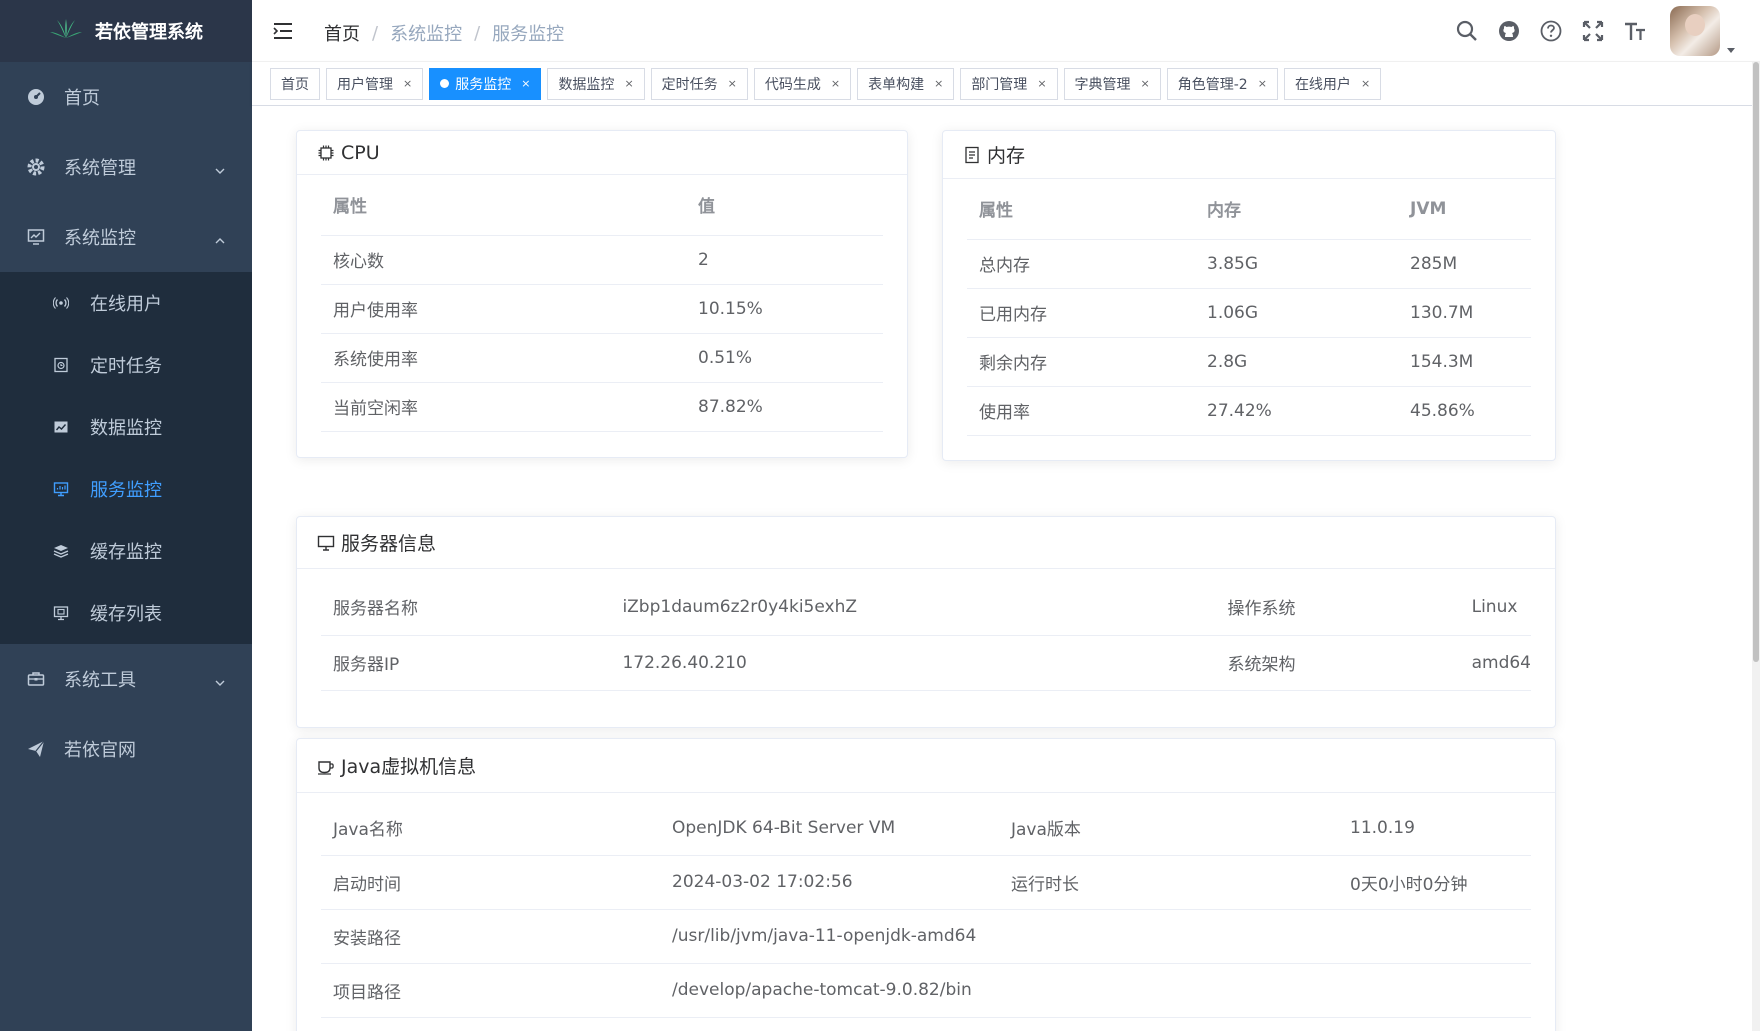  Describe the element at coordinates (503, 260) in the screenshot. I see `table-cell: 核心数` at that location.